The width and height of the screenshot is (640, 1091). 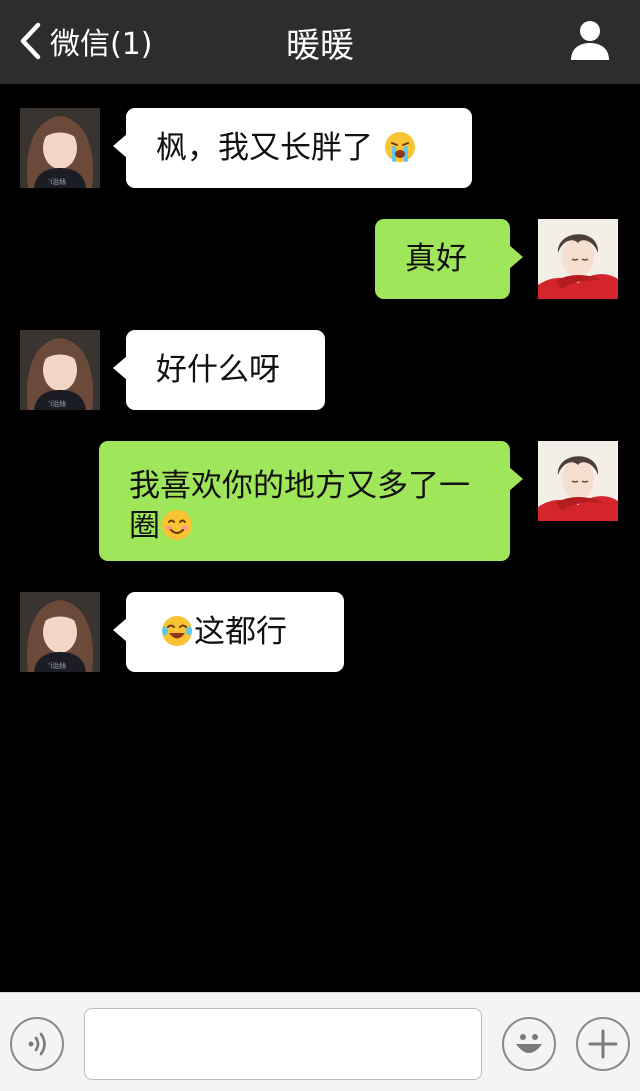 What do you see at coordinates (399, 147) in the screenshot?
I see `crying-face-emoji-icon` at bounding box center [399, 147].